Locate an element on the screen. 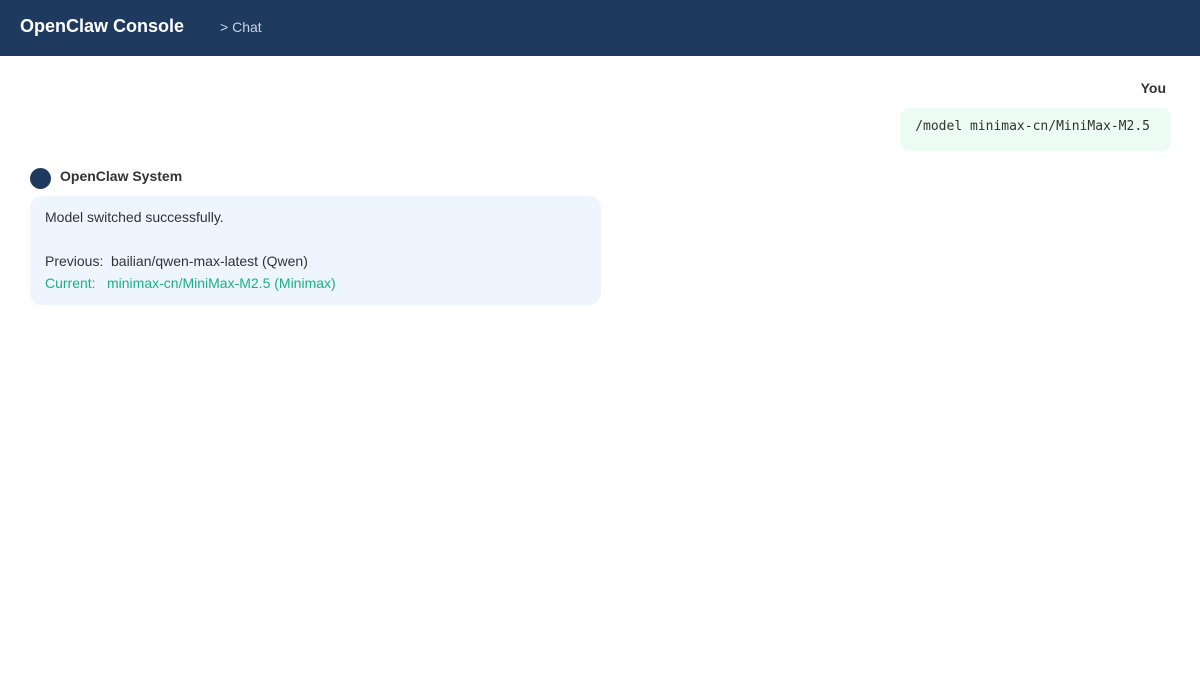 The image size is (1200, 700). system-avatar is located at coordinates (40, 178).